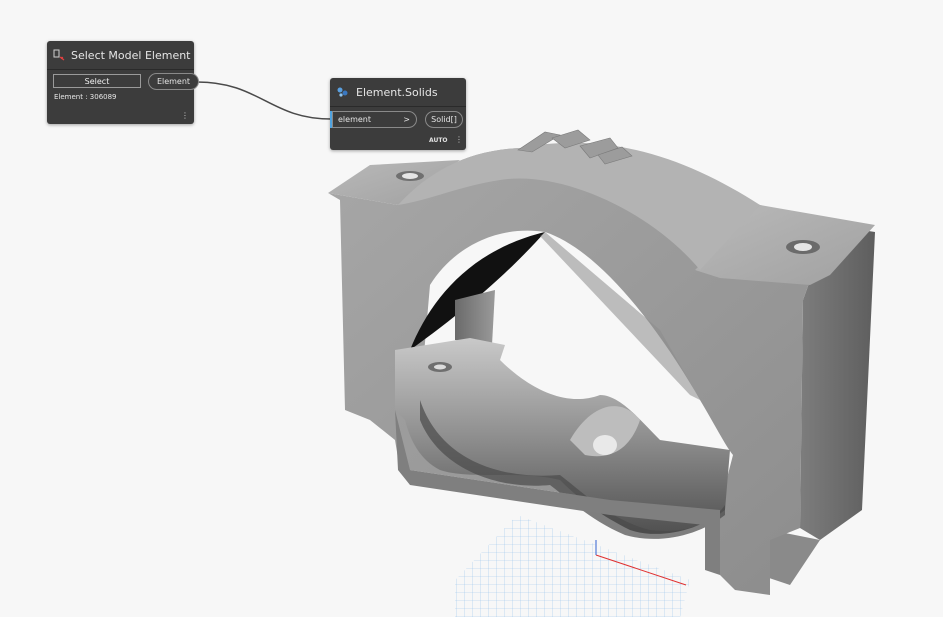  Describe the element at coordinates (374, 119) in the screenshot. I see `input-port-element: element >` at that location.